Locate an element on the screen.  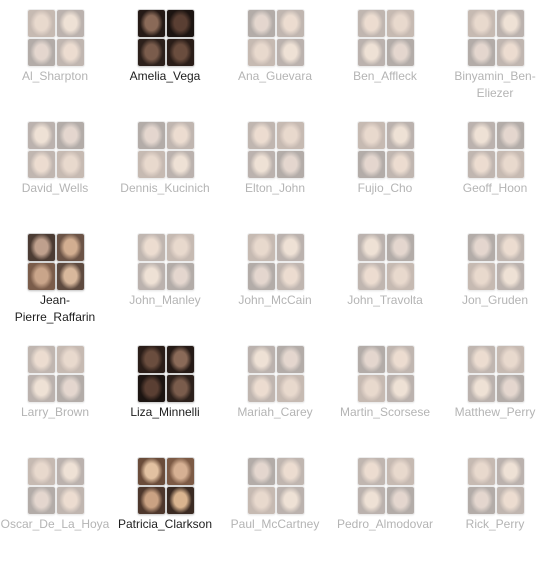
folder-item: John_McCain is located at coordinates (275, 280).